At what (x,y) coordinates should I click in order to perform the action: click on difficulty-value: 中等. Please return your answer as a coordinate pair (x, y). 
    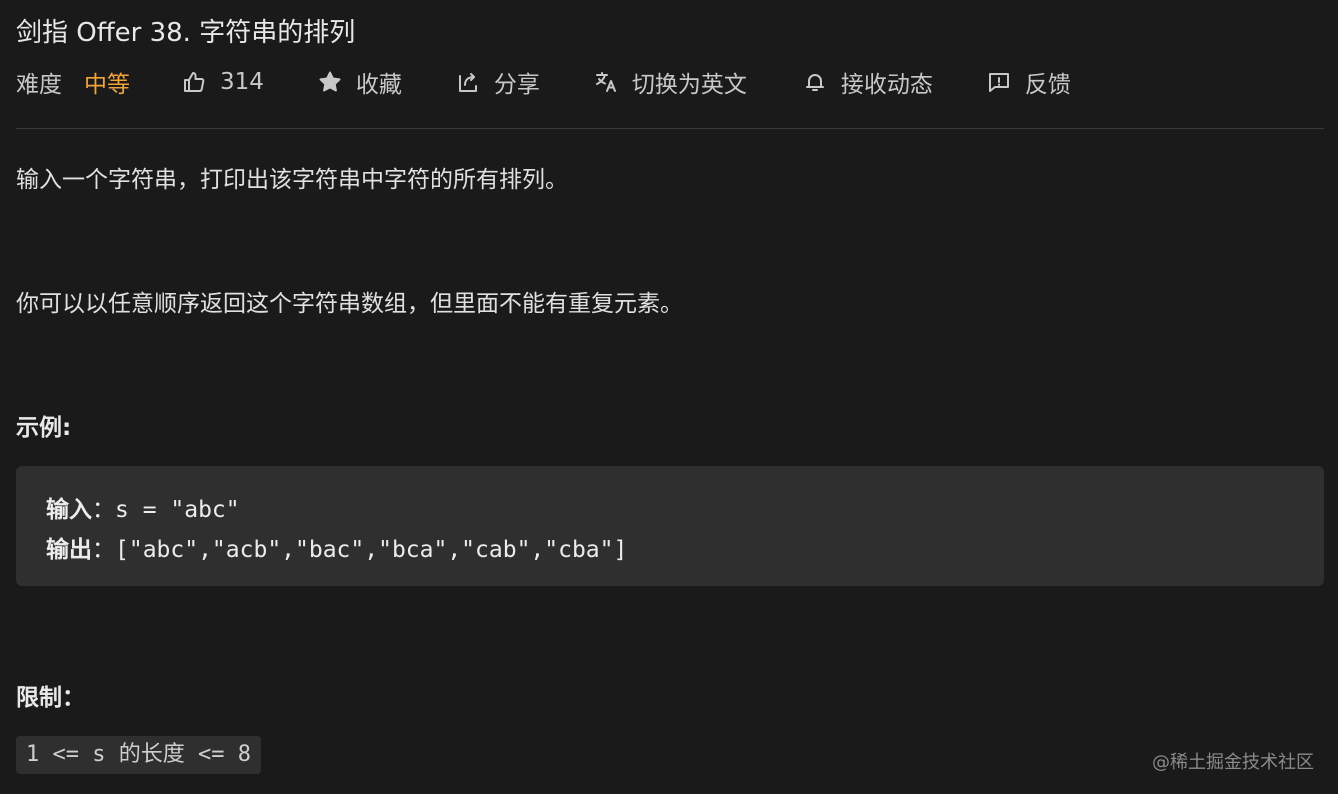
    Looking at the image, I should click on (107, 85).